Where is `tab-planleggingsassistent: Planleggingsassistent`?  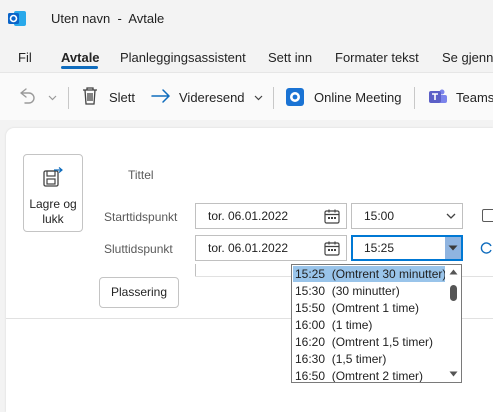
tab-planleggingsassistent: Planleggingsassistent is located at coordinates (183, 57).